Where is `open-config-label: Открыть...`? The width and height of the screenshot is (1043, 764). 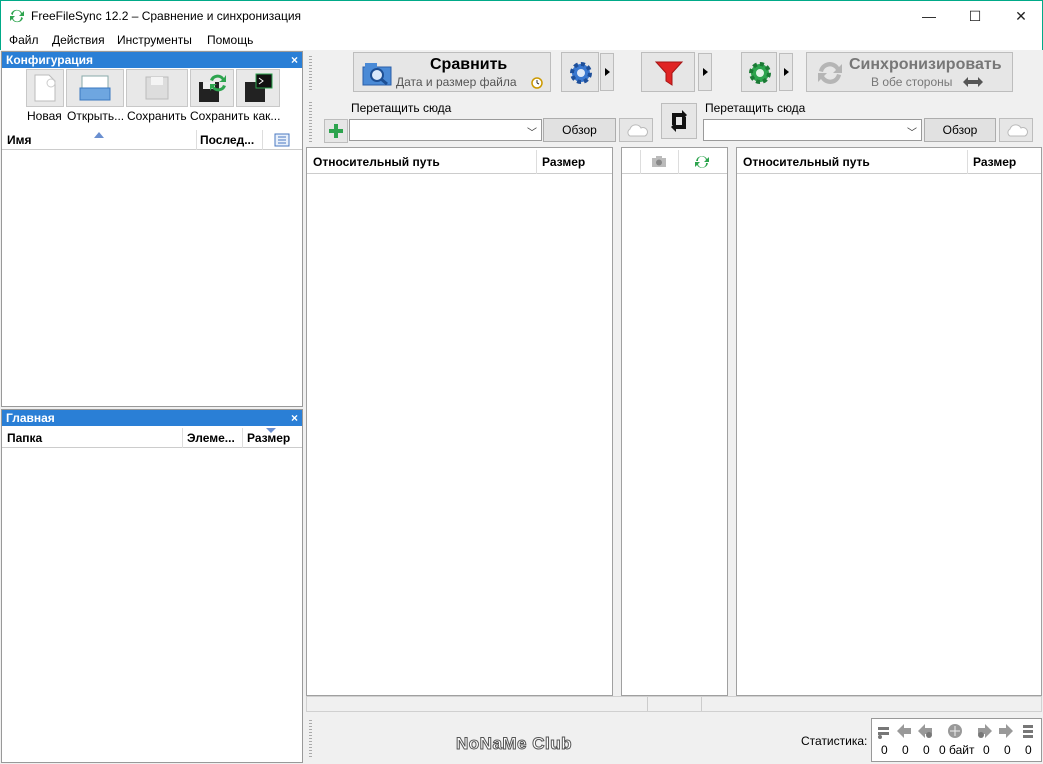 open-config-label: Открыть... is located at coordinates (96, 116).